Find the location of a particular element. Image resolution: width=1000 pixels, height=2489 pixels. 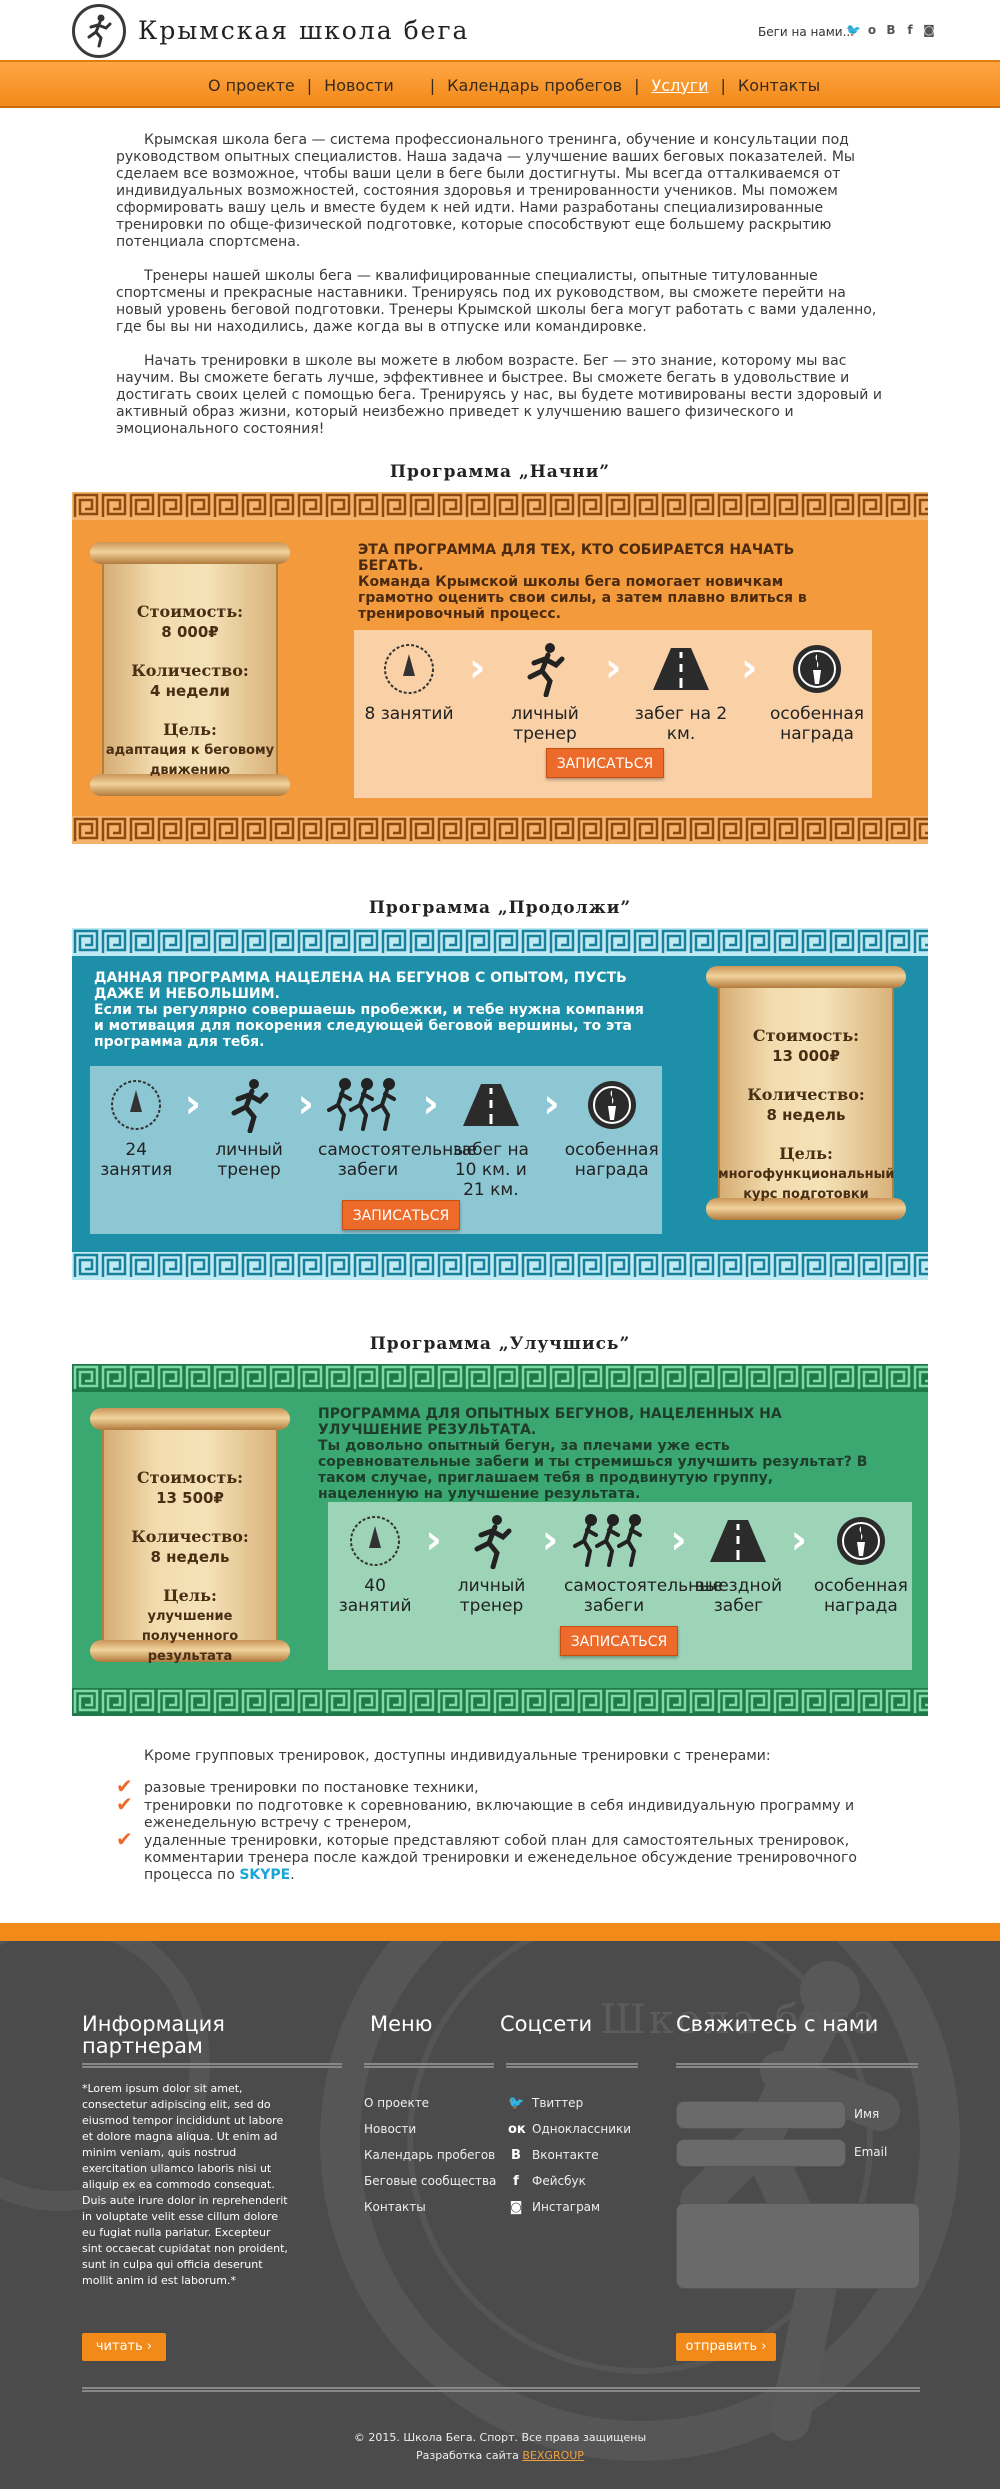

odnoklassniki-icon: ок is located at coordinates (517, 2129).